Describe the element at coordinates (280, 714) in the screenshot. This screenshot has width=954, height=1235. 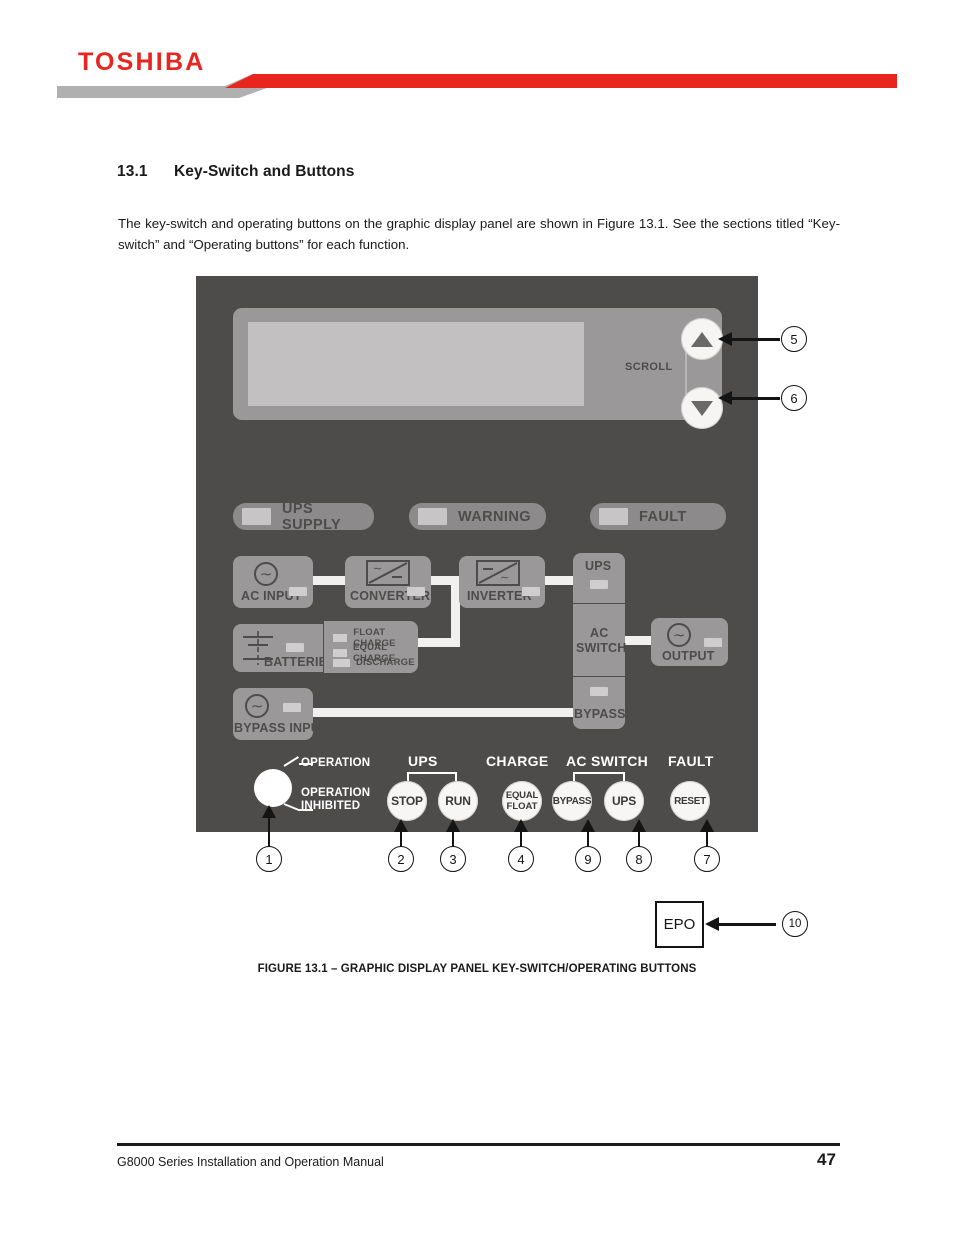
I see `mimic-bypass-input: ∼ BYPASS INPUT` at that location.